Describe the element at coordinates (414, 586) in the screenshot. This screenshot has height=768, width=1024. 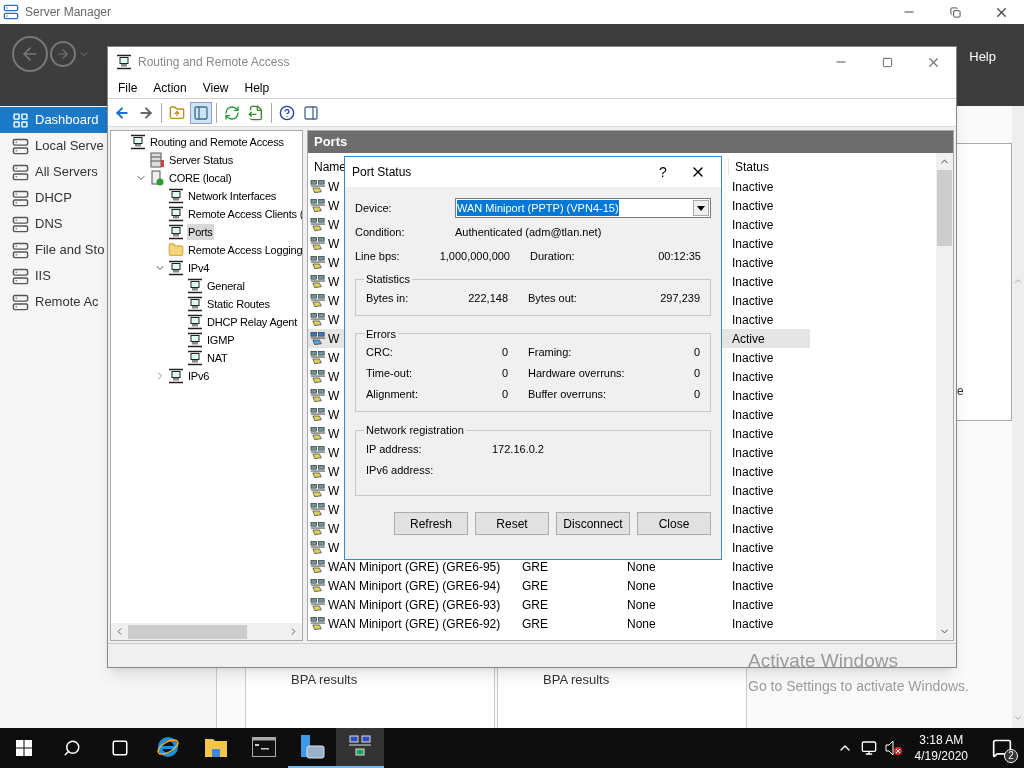
I see `port-name: WAN Miniport (GRE) (GRE6-94)` at that location.